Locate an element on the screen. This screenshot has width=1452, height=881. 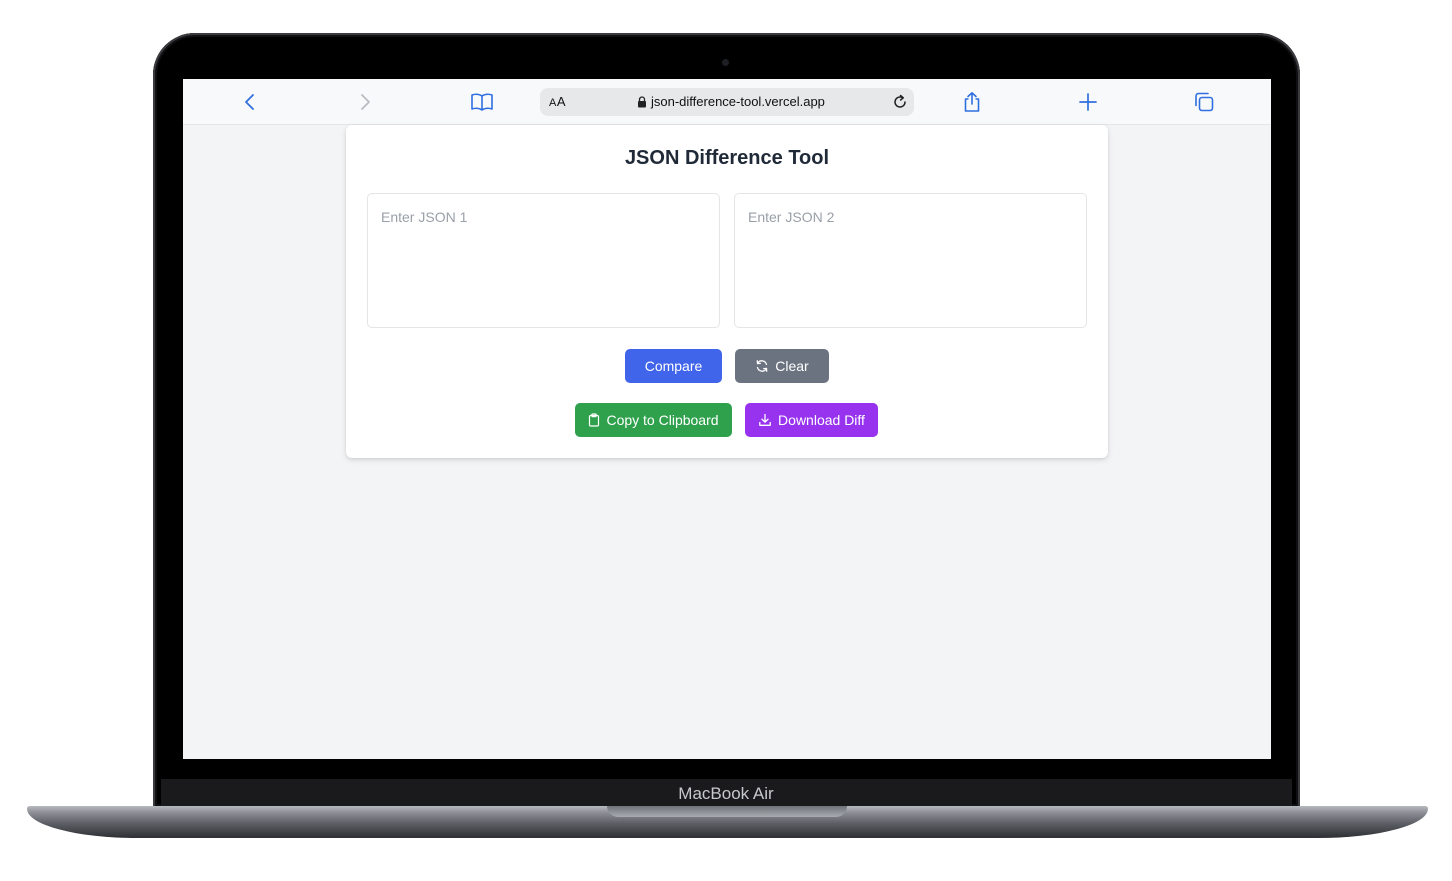
new-tab-button is located at coordinates (1088, 102).